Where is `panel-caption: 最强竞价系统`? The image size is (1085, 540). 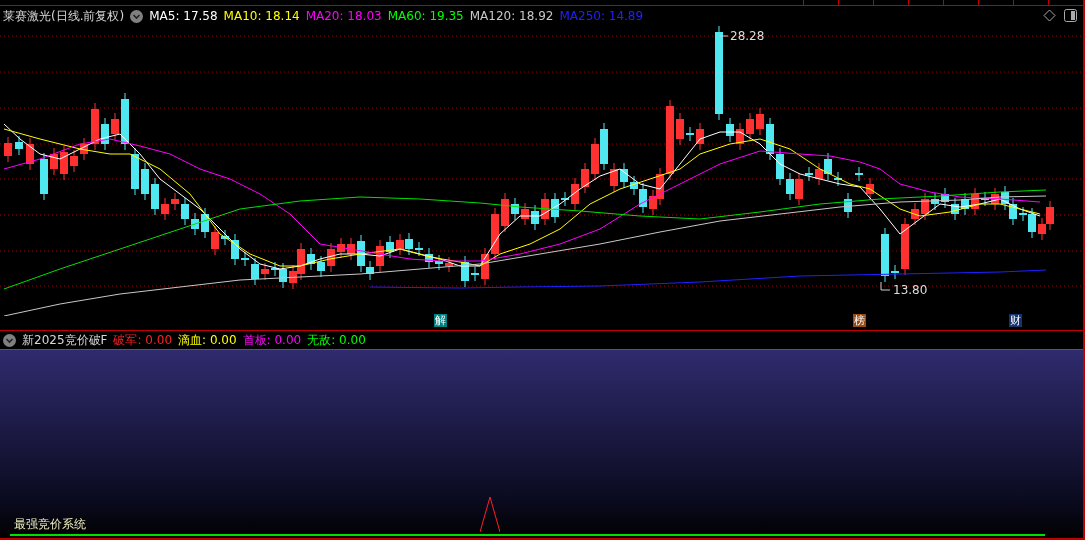 panel-caption: 最强竞价系统 is located at coordinates (50, 524).